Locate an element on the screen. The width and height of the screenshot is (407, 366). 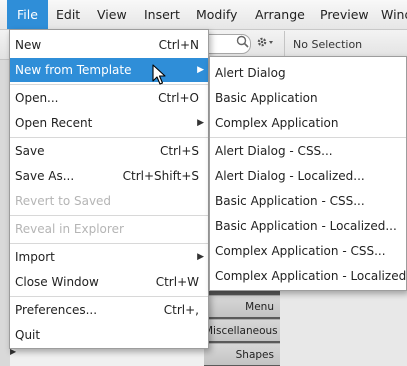
menu-item-close-window: Close Window Ctrl+W is located at coordinates (109, 282).